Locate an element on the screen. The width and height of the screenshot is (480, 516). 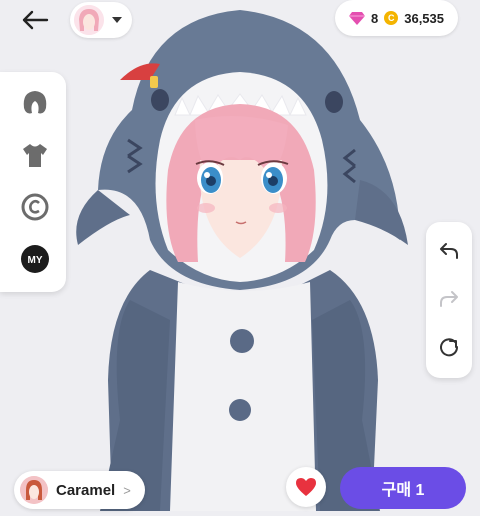
back-button is located at coordinates (35, 20).